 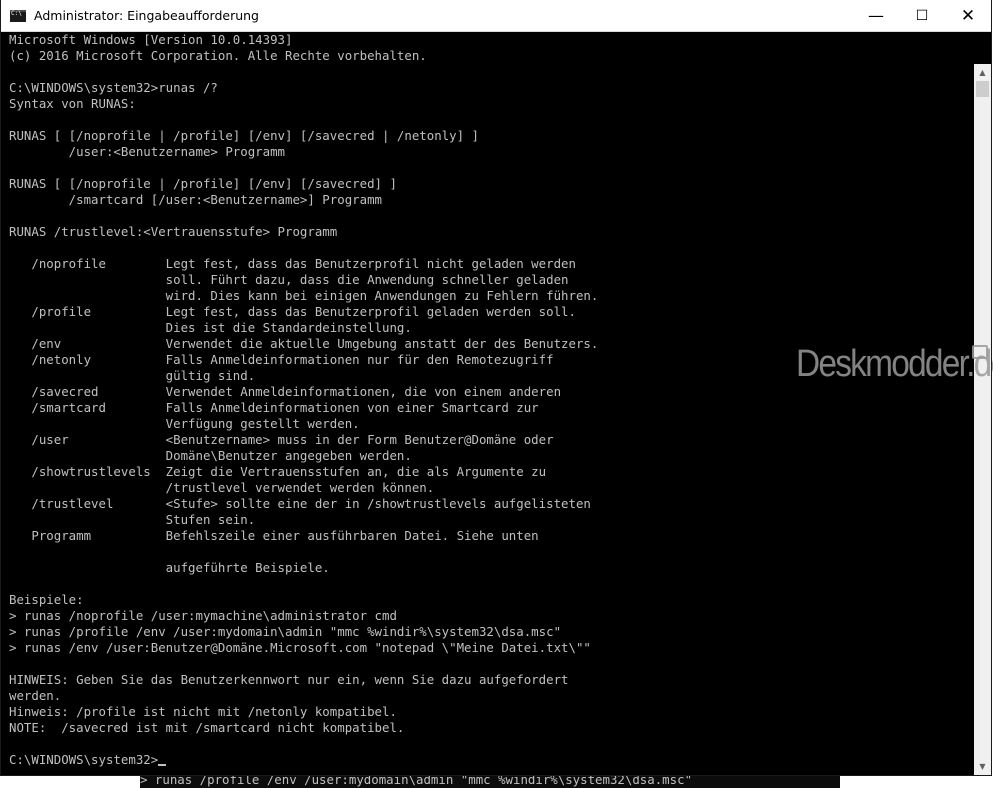 What do you see at coordinates (247, 567) in the screenshot?
I see `console-line: aufgeführte Beispiele.` at bounding box center [247, 567].